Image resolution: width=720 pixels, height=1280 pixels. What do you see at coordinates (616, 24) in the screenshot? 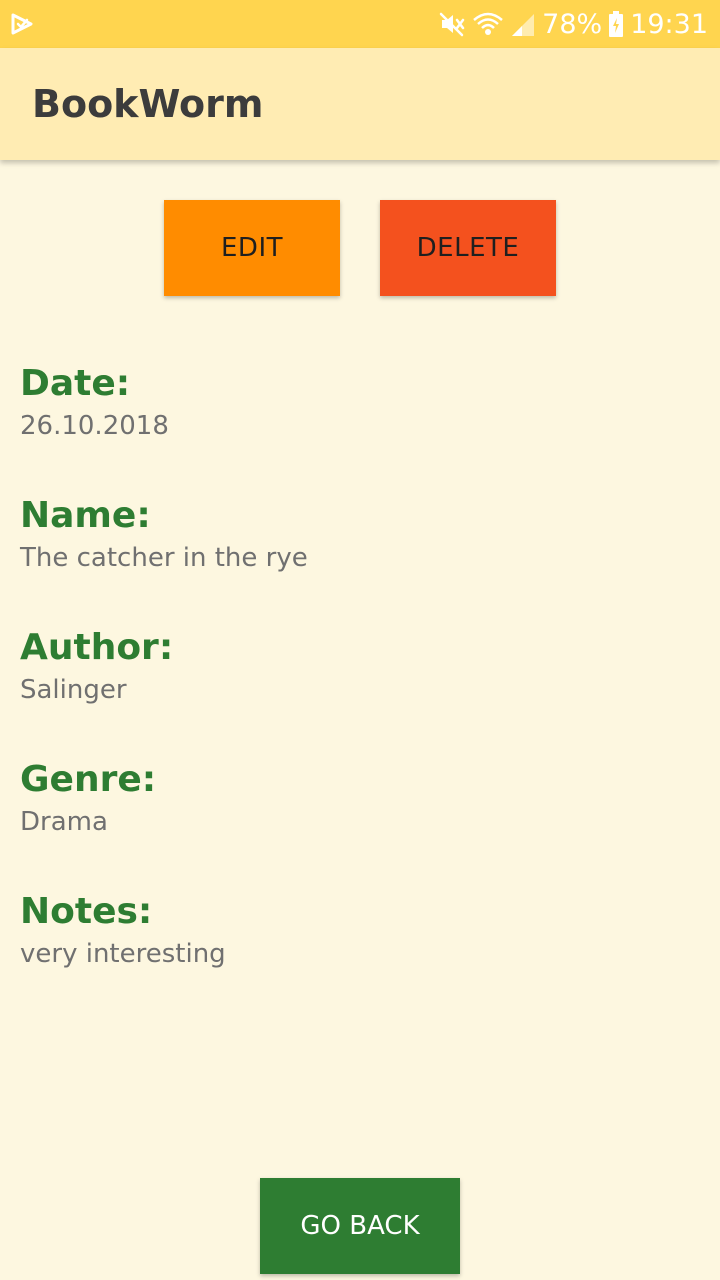
I see `battery-charging-icon` at bounding box center [616, 24].